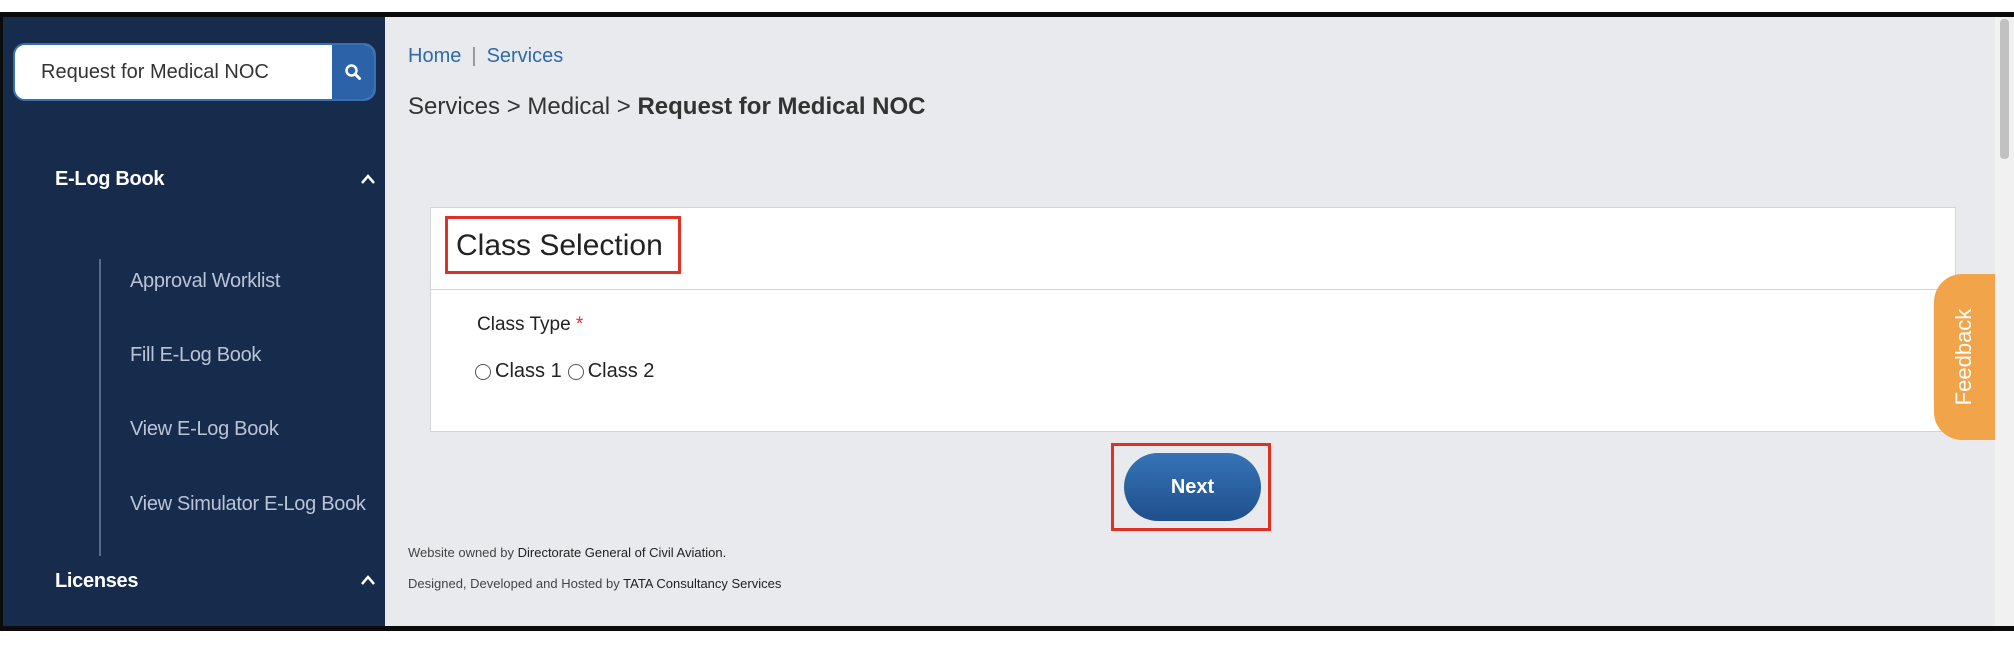  Describe the element at coordinates (485, 56) in the screenshot. I see `breadcrumb: Home | Services` at that location.